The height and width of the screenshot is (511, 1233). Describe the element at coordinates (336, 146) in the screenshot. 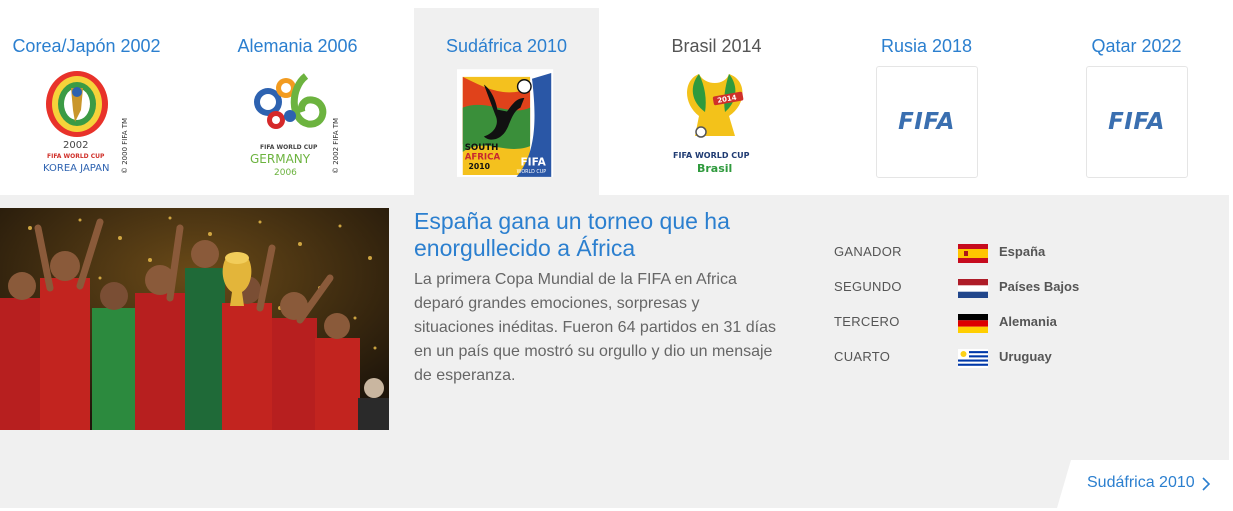

I see `svg-text: © 2002 FIFA TM` at that location.